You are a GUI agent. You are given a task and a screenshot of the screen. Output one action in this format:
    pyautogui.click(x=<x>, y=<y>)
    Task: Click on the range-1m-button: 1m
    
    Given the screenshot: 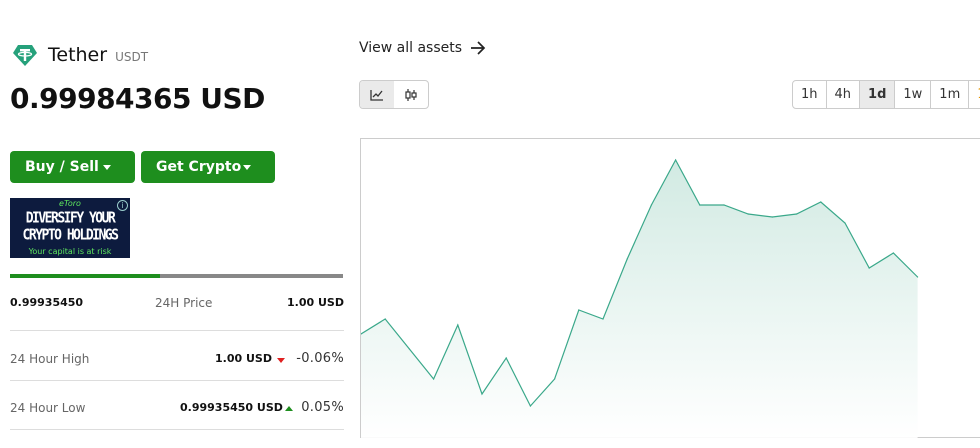 What is the action you would take?
    pyautogui.click(x=950, y=94)
    